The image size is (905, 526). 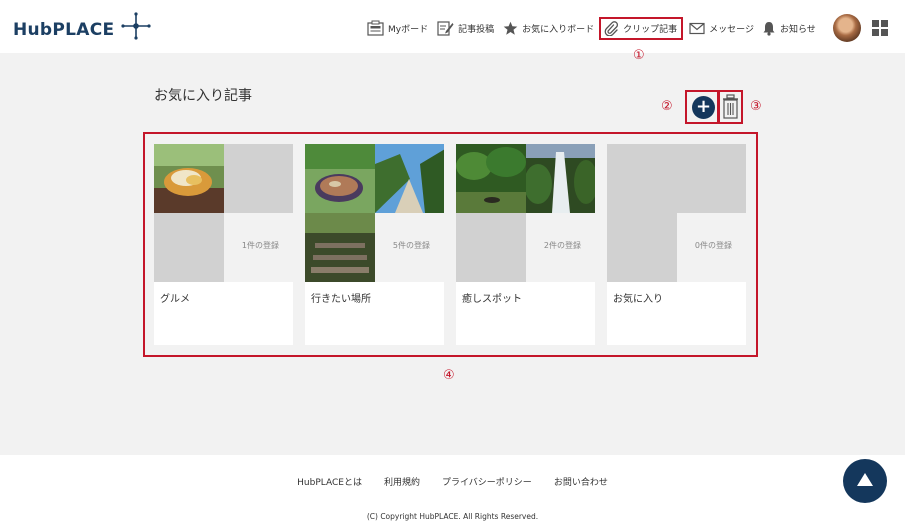 I want to click on nav-label: 記事投稿, so click(x=476, y=29).